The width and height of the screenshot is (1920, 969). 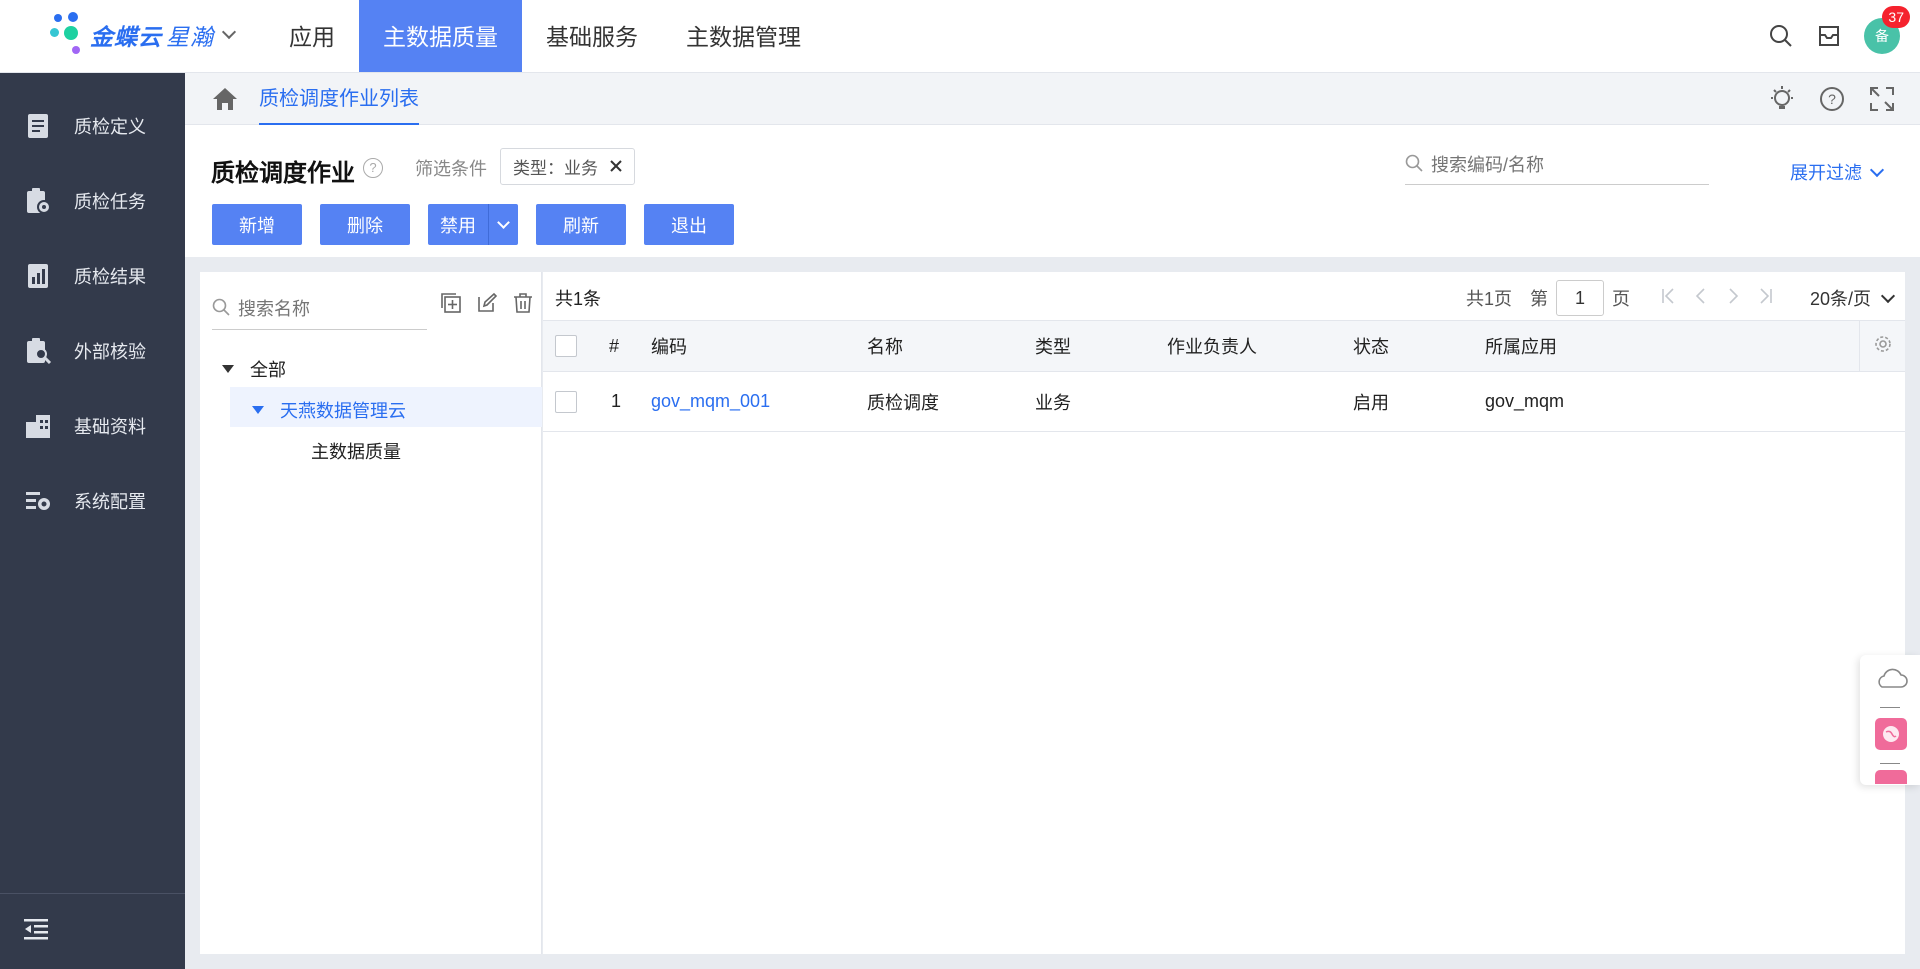 What do you see at coordinates (440, 36) in the screenshot?
I see `nav-master-data-quality: 主数据质量` at bounding box center [440, 36].